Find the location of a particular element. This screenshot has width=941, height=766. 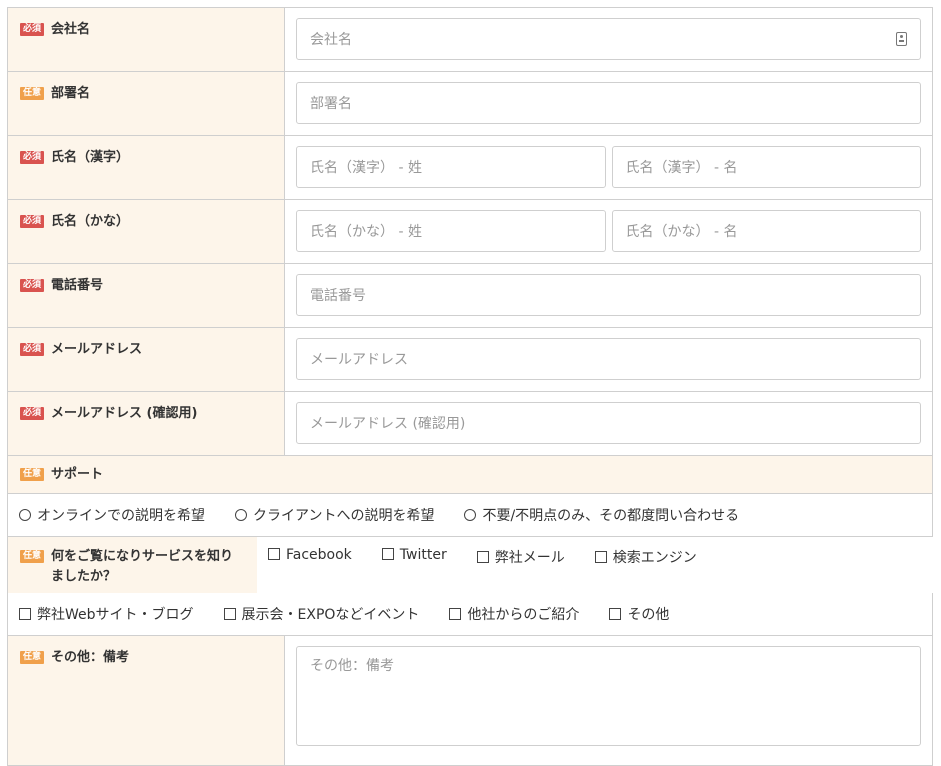

source-option-email: 弊社メール is located at coordinates (520, 557).